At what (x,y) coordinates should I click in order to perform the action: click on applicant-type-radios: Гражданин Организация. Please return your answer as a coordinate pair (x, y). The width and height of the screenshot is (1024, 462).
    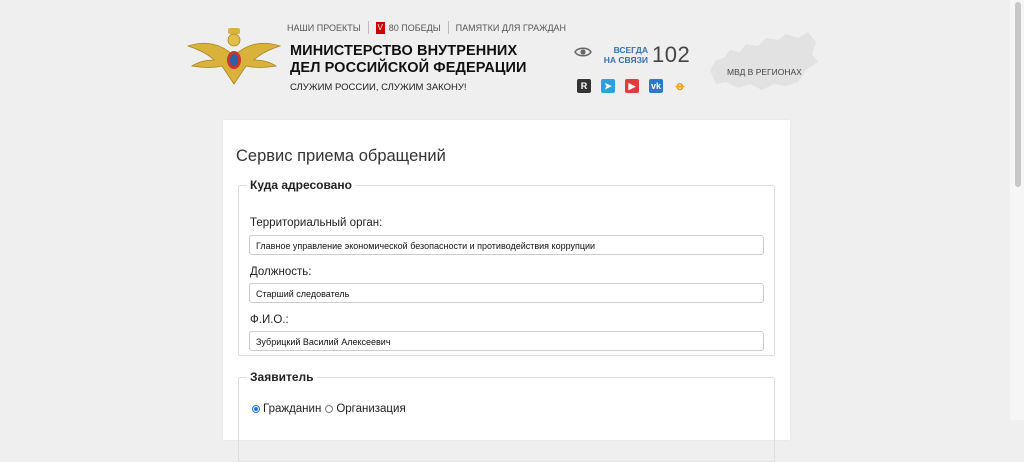
    Looking at the image, I should click on (329, 409).